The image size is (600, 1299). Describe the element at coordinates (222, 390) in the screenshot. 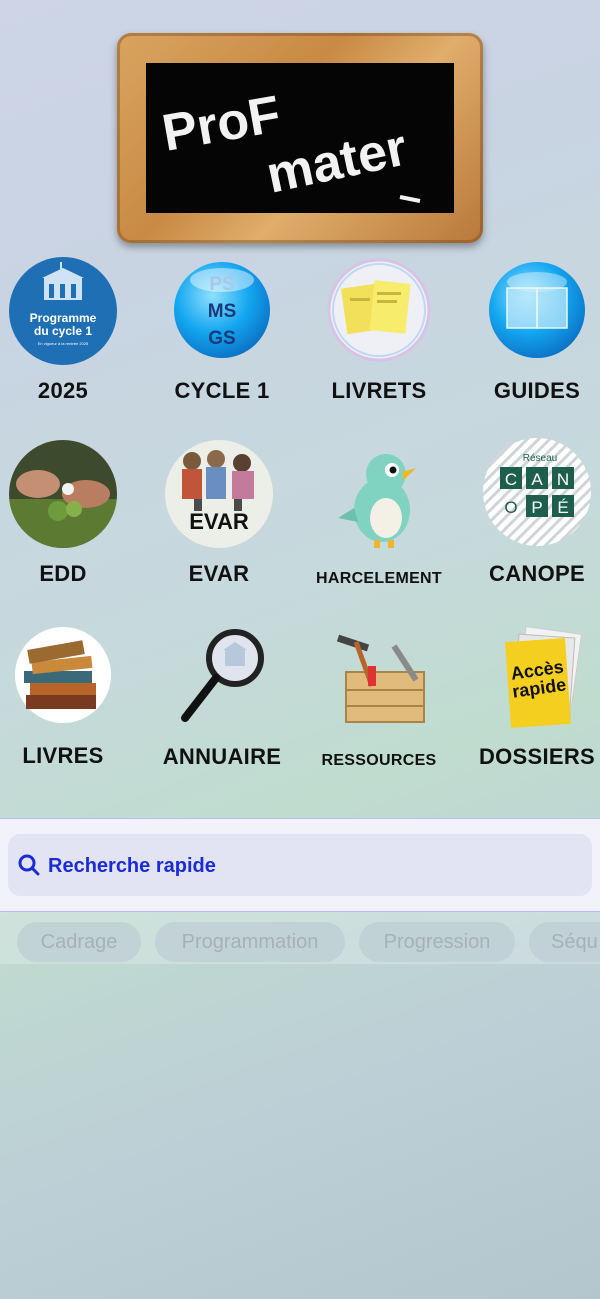

I see `tile-label: CYCLE 1` at that location.